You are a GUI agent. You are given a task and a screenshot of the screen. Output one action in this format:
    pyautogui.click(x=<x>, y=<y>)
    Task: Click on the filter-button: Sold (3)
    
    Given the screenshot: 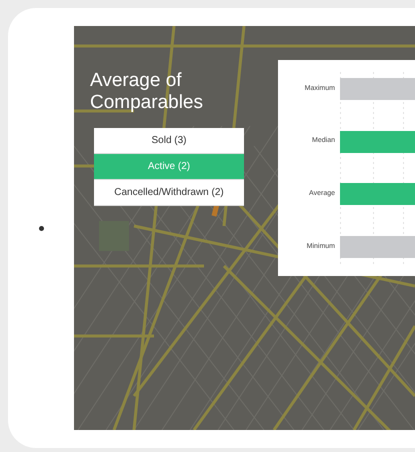 What is the action you would take?
    pyautogui.click(x=169, y=141)
    